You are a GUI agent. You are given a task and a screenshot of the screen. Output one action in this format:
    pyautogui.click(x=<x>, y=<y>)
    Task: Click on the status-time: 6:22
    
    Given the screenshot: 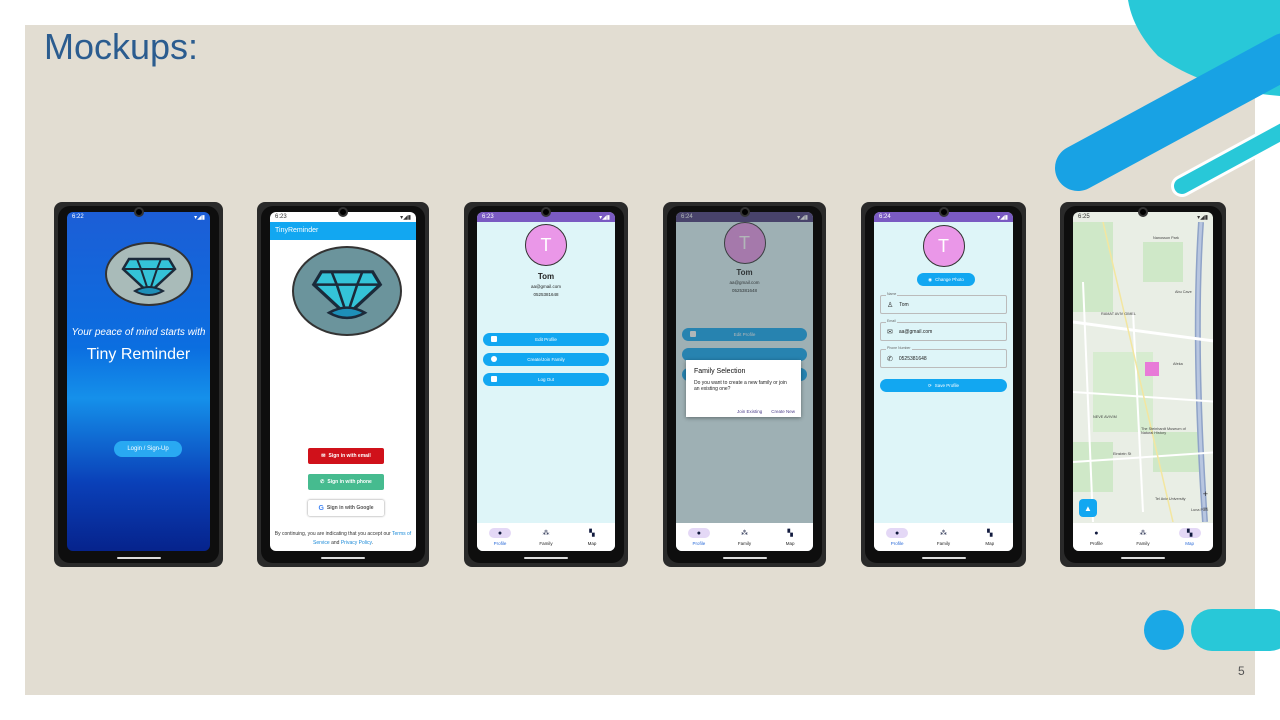 What is the action you would take?
    pyautogui.click(x=78, y=217)
    